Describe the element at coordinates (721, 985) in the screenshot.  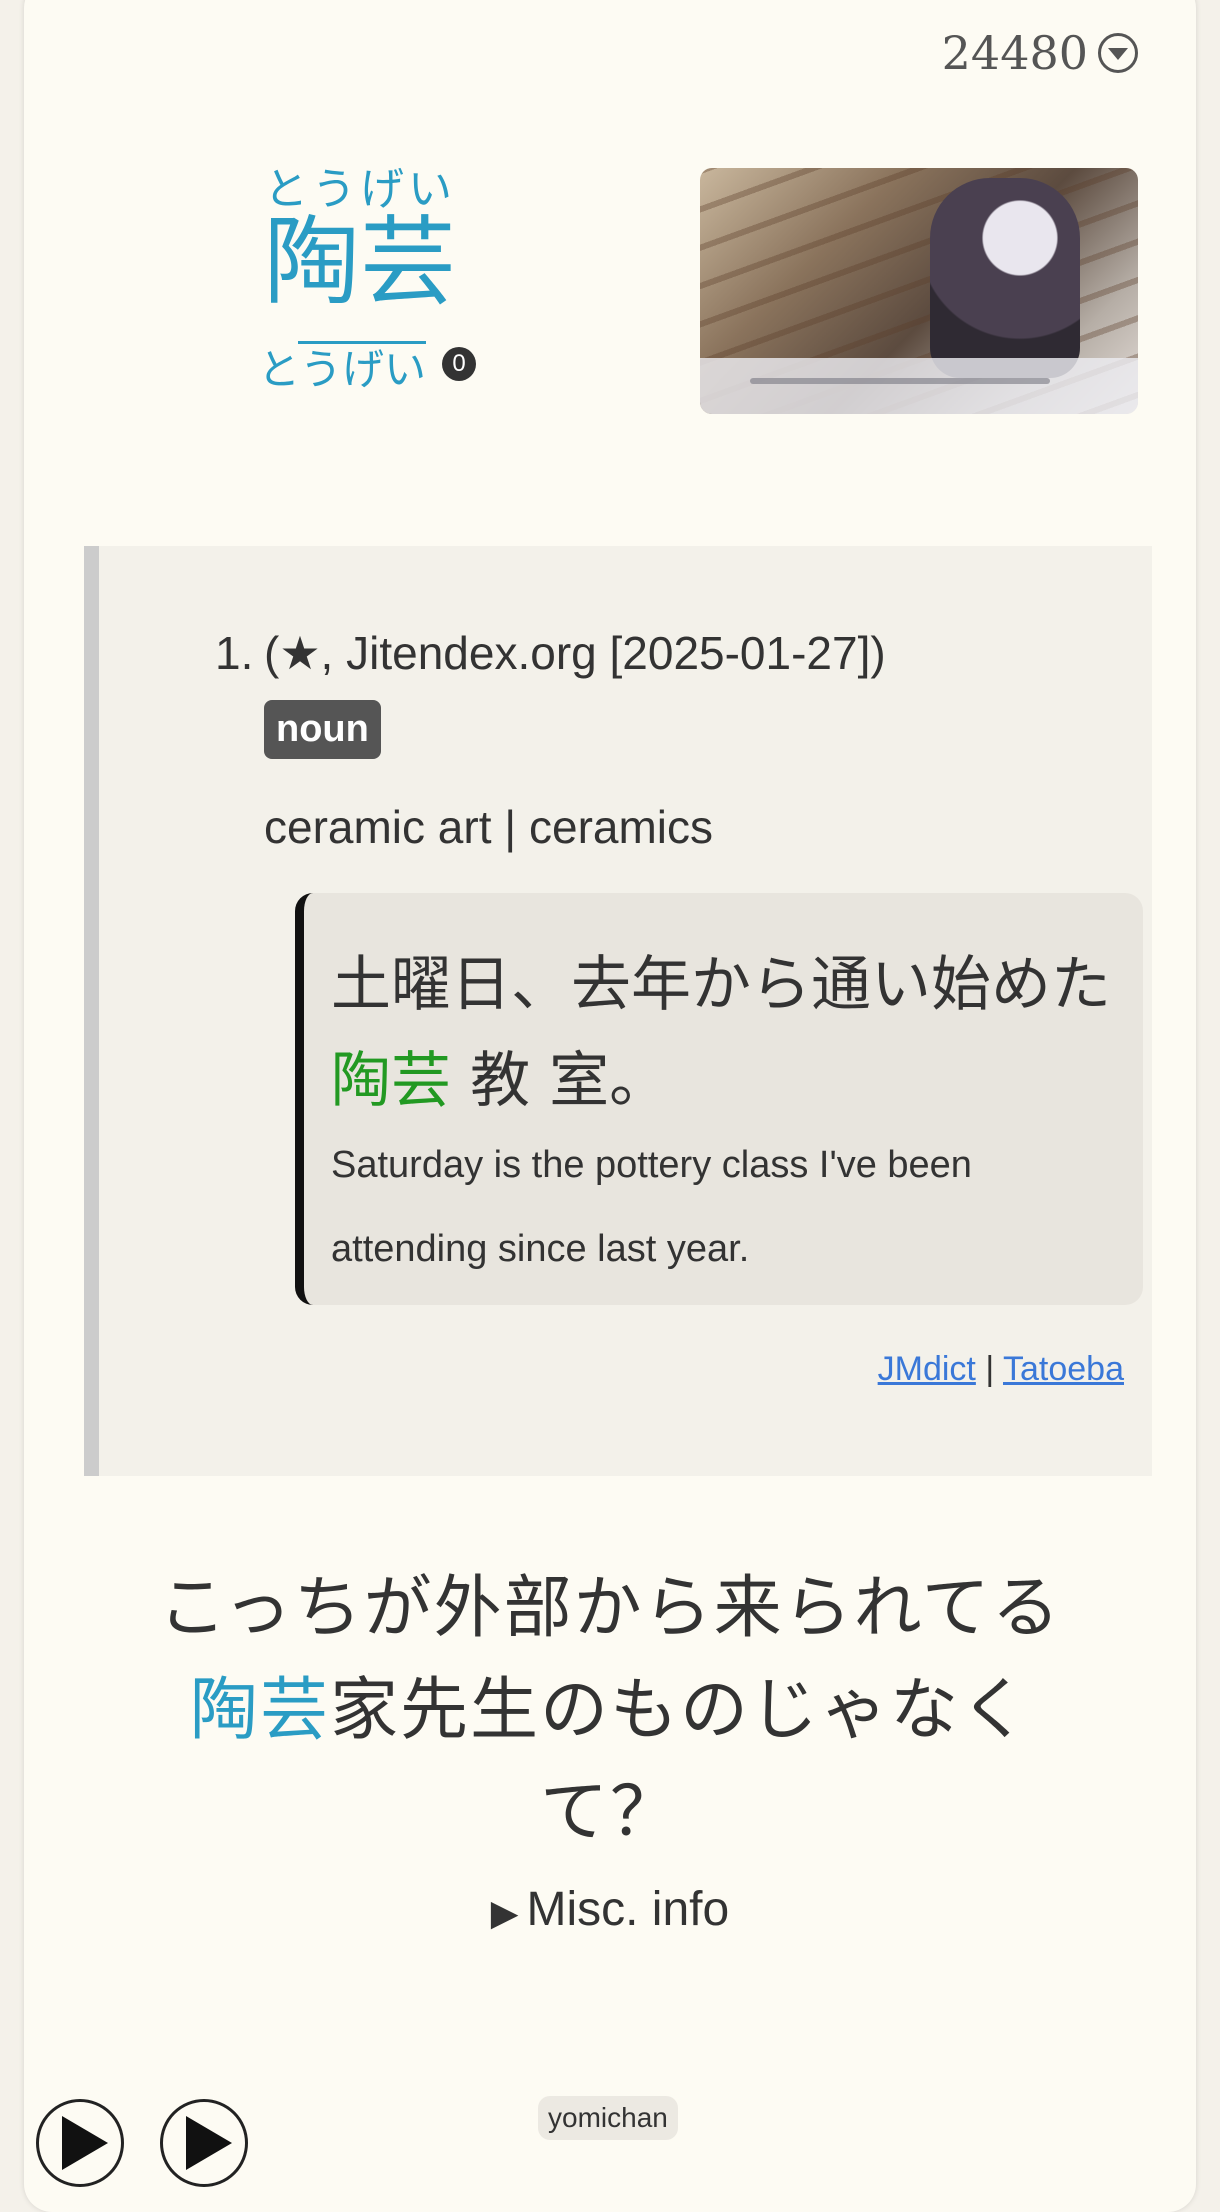
I see `example-jp-before: 土曜日、去年から通い始めた` at that location.